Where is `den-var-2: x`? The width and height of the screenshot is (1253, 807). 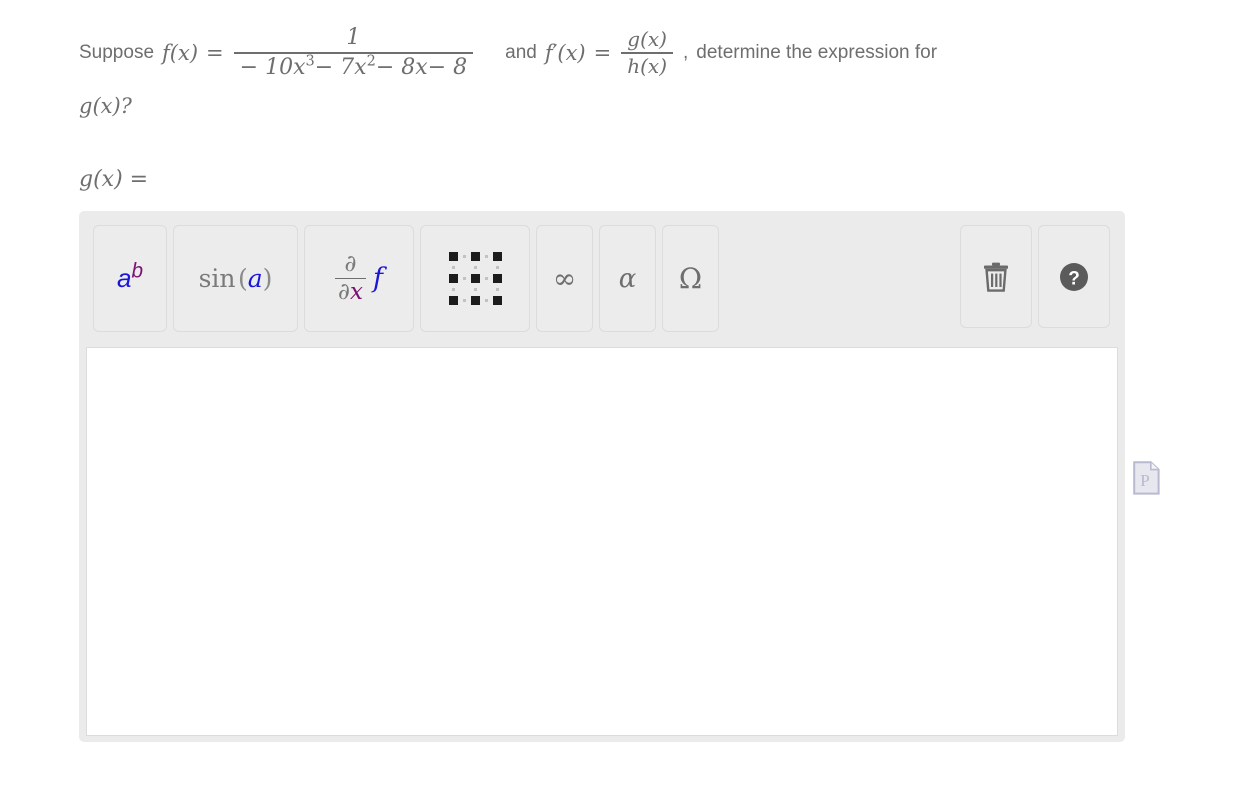
den-var-2: x is located at coordinates (360, 67).